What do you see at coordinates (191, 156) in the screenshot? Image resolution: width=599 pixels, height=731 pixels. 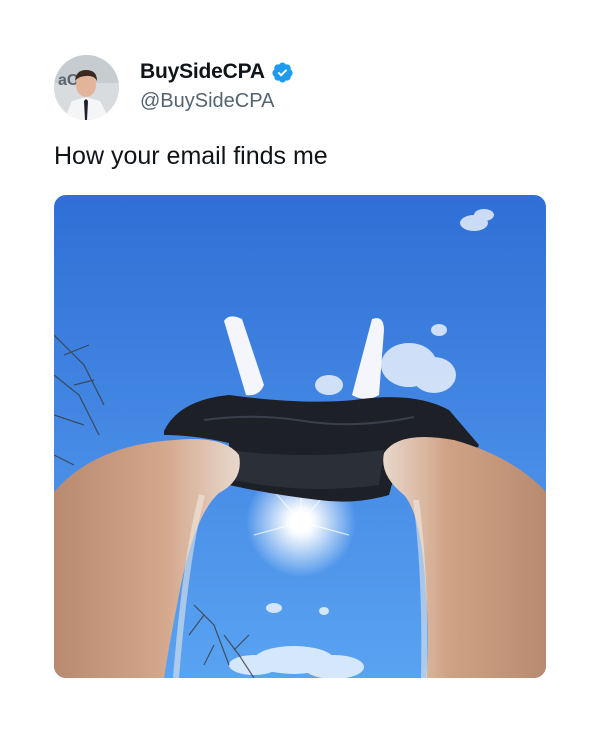 I see `tweet-text: How your email finds me` at bounding box center [191, 156].